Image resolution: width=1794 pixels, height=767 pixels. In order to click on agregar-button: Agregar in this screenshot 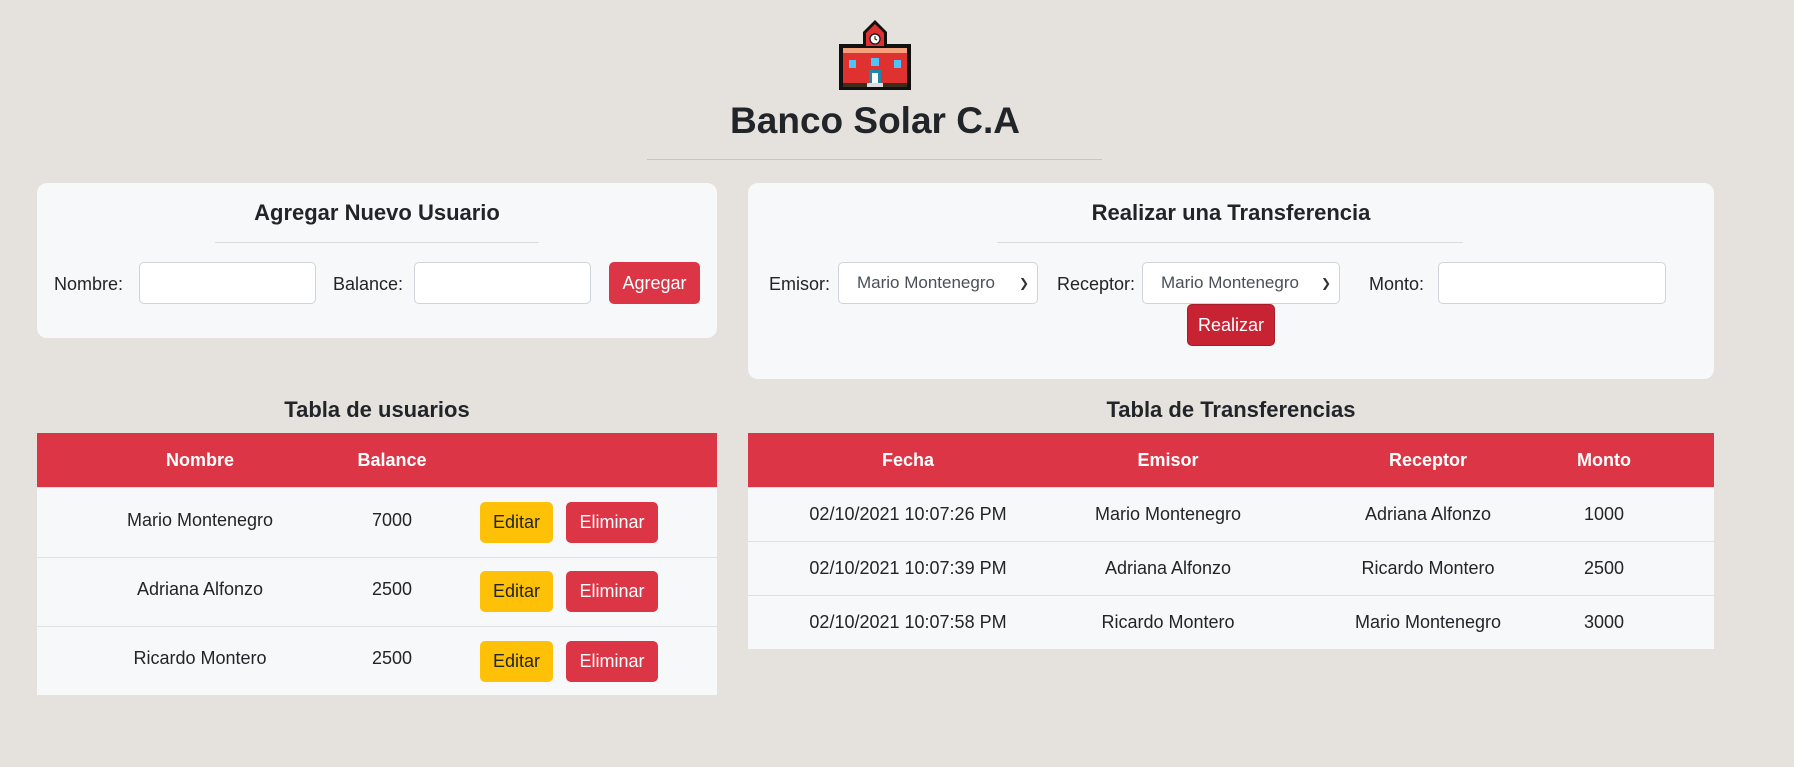, I will do `click(654, 283)`.